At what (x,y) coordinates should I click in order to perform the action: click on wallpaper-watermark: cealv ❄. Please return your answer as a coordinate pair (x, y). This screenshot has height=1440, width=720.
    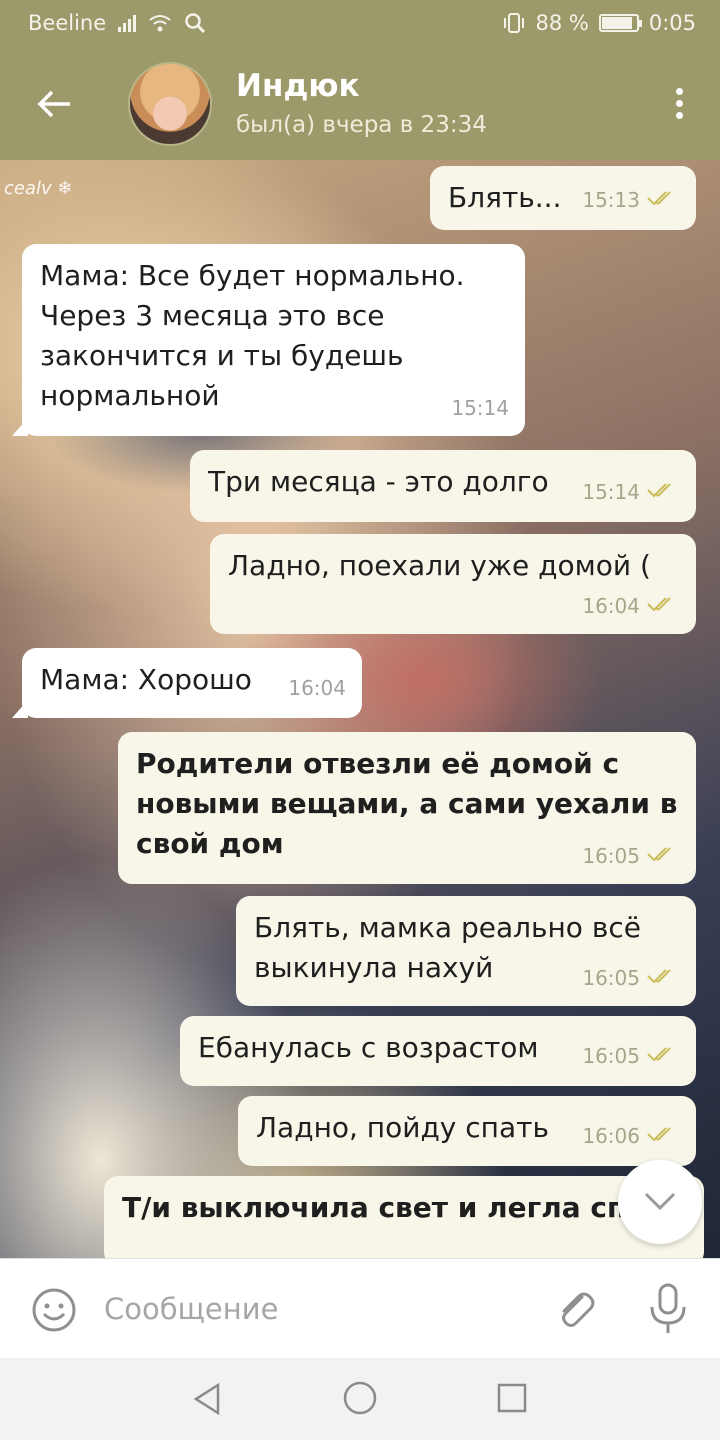
    Looking at the image, I should click on (38, 188).